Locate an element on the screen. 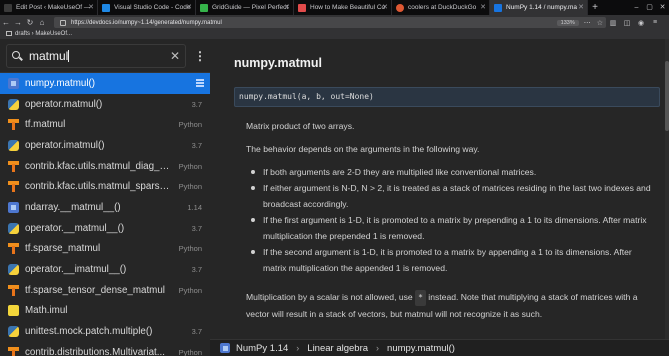  browser-tab: coolers at DuckDuckGo ✕ is located at coordinates (441, 7).